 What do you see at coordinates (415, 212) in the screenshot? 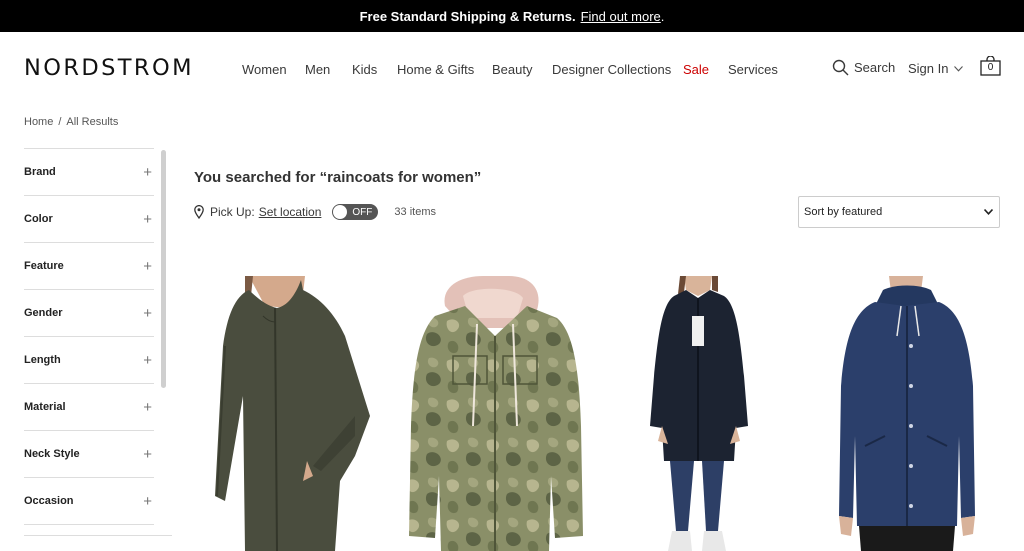
I see `results-count: 33 items` at bounding box center [415, 212].